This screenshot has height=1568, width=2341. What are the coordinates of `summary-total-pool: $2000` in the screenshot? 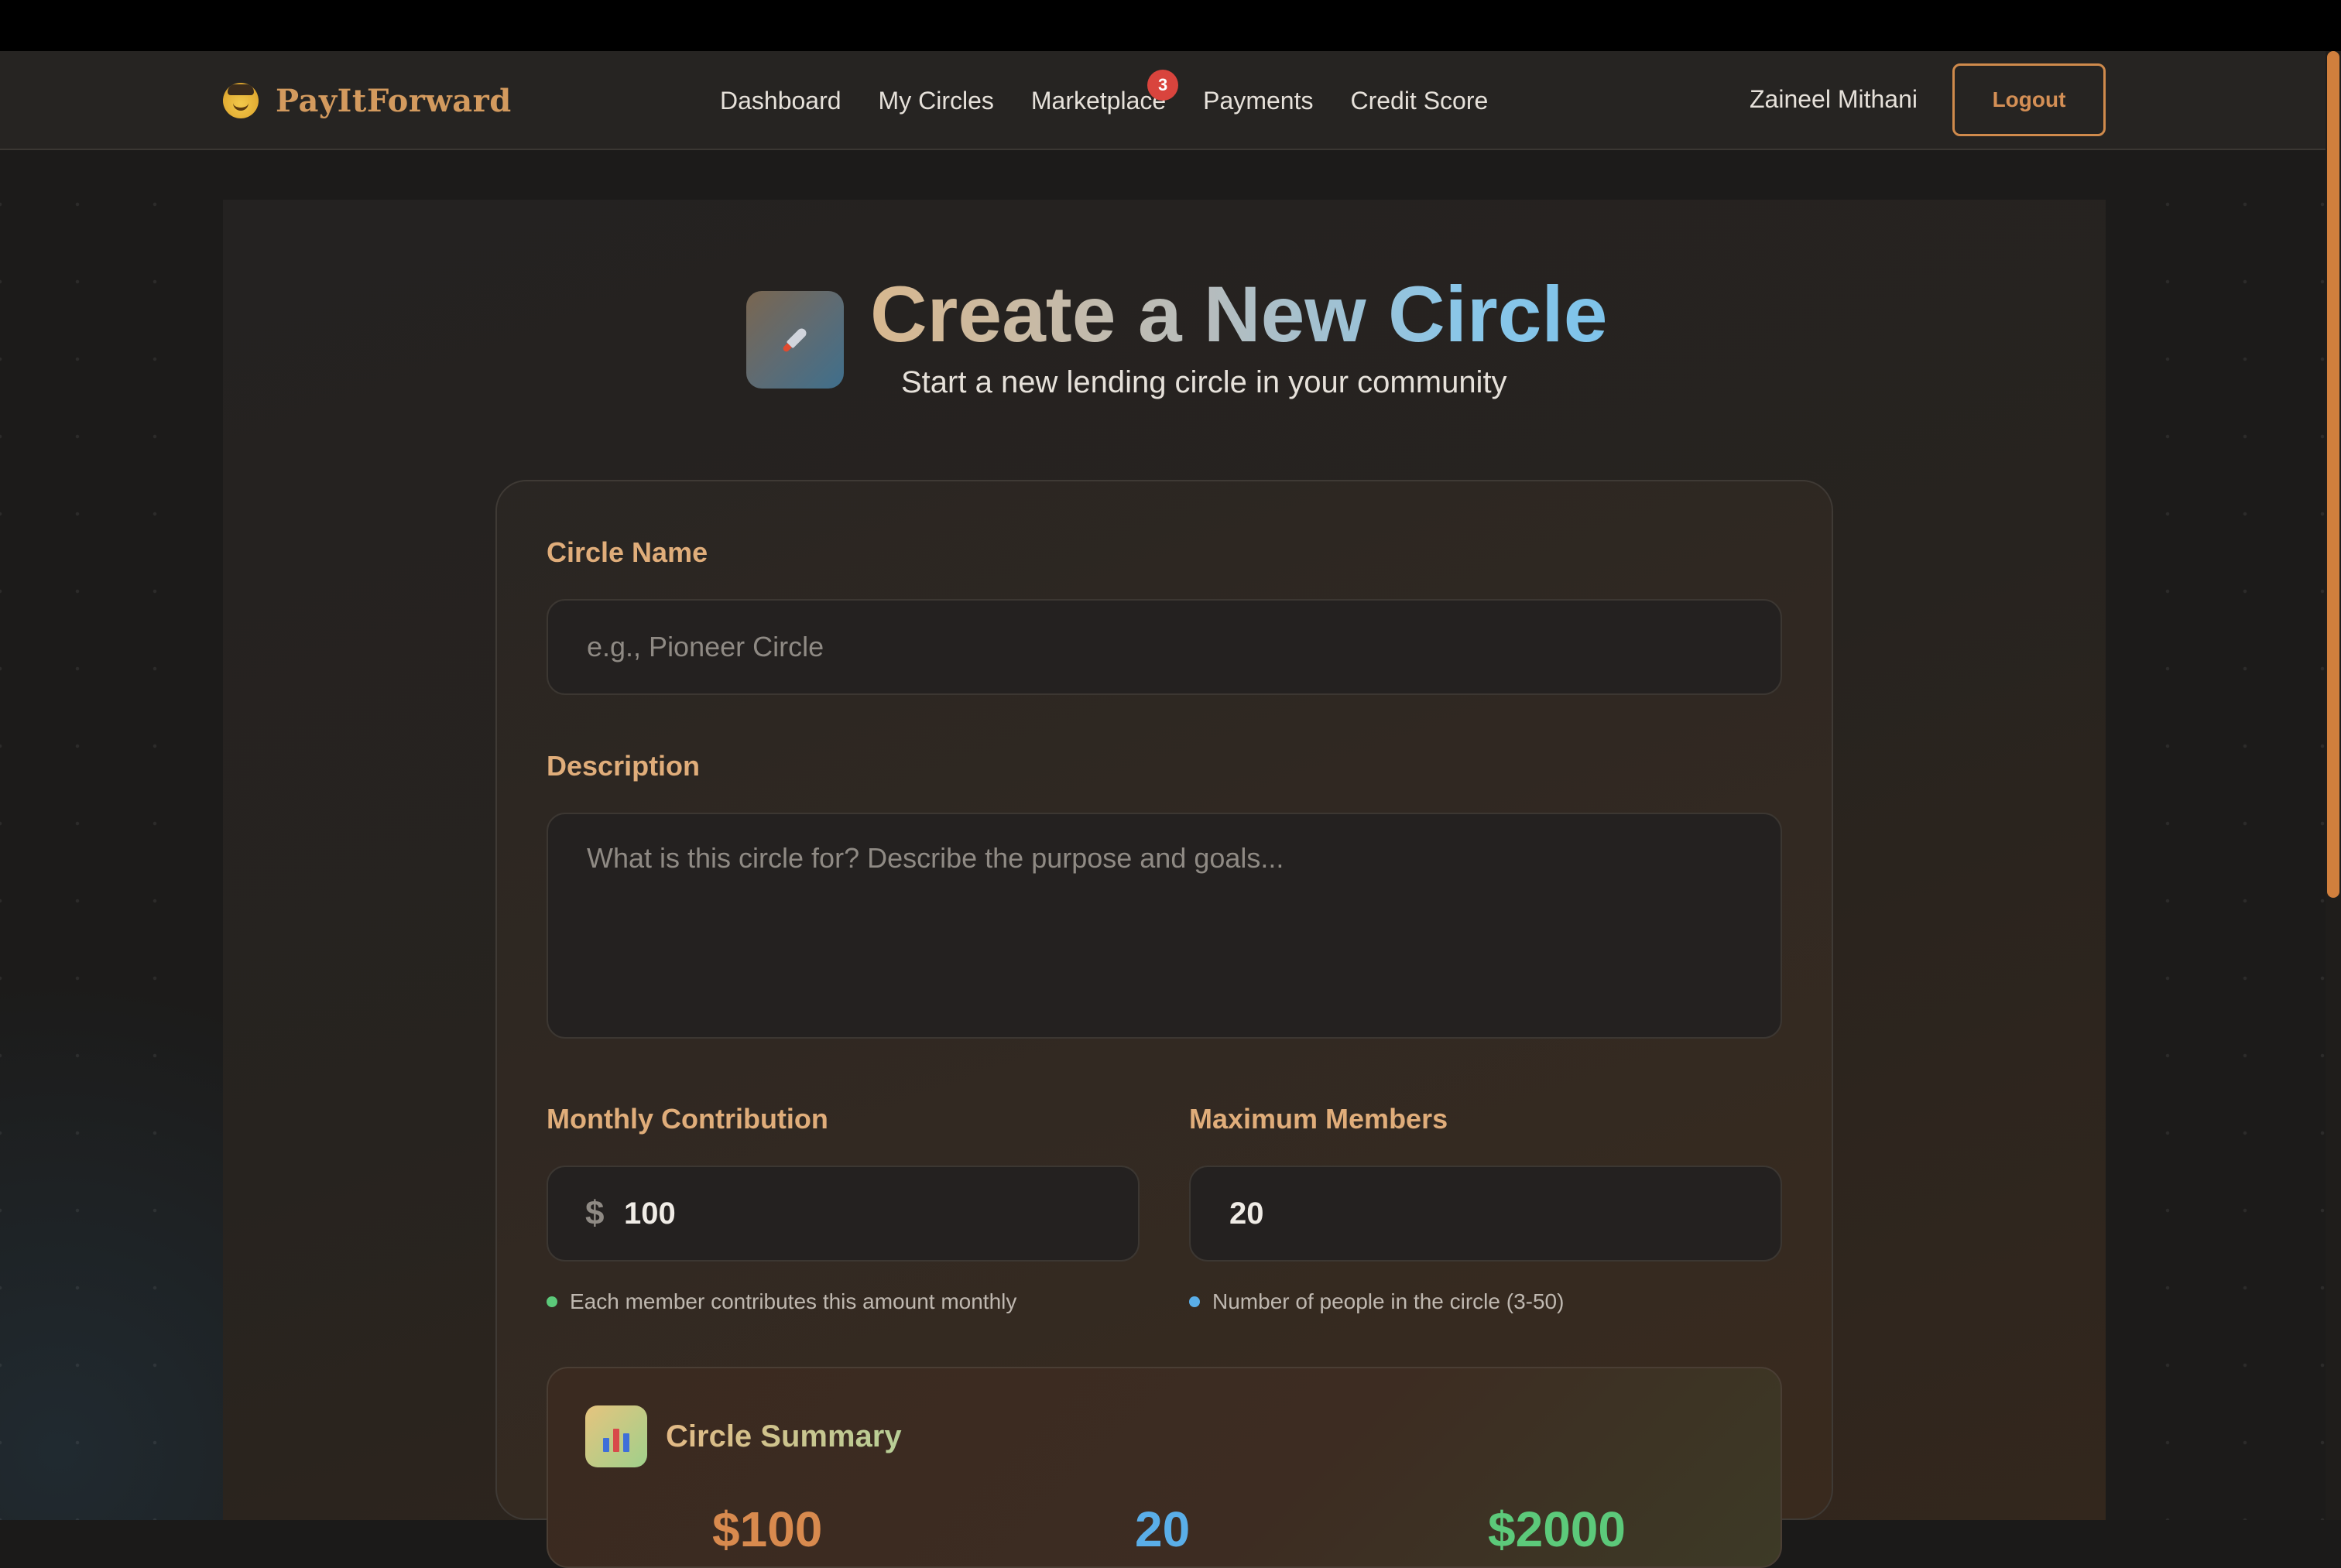 It's located at (1557, 1529).